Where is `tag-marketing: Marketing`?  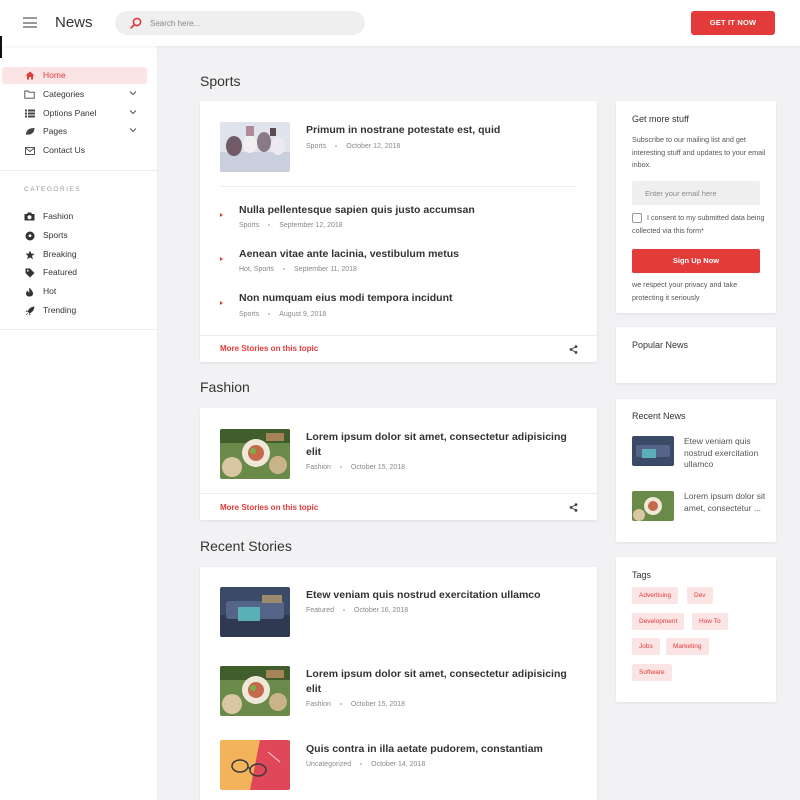 tag-marketing: Marketing is located at coordinates (687, 646).